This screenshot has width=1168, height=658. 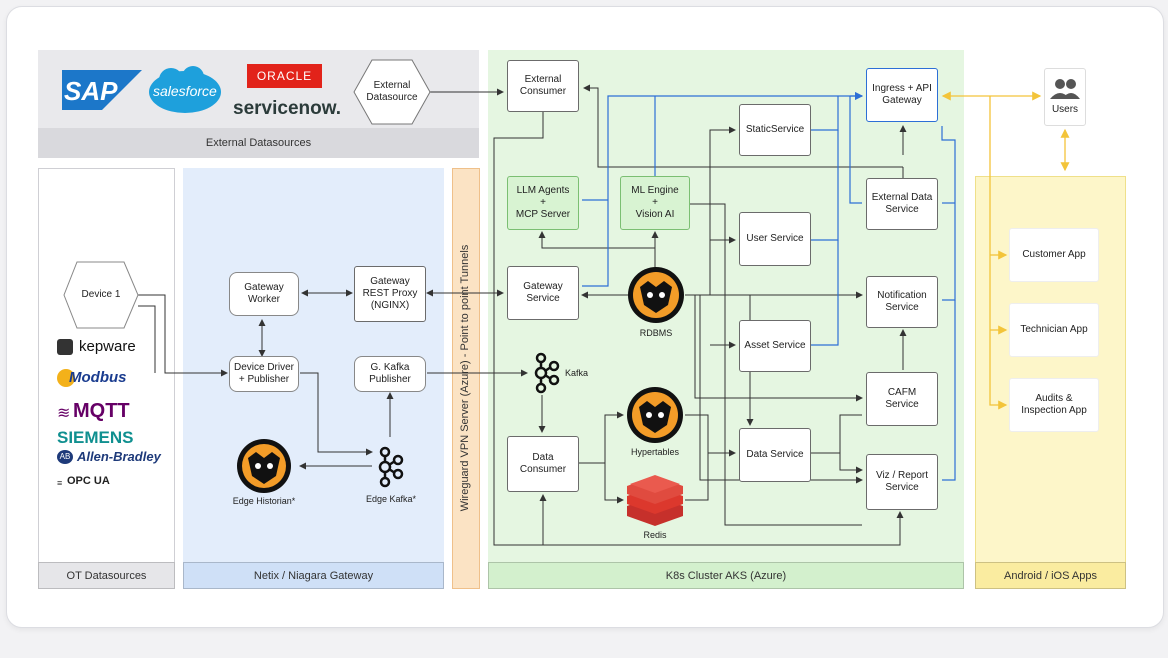 I want to click on opcua-logo: ≡ OPC UA, so click(x=107, y=483).